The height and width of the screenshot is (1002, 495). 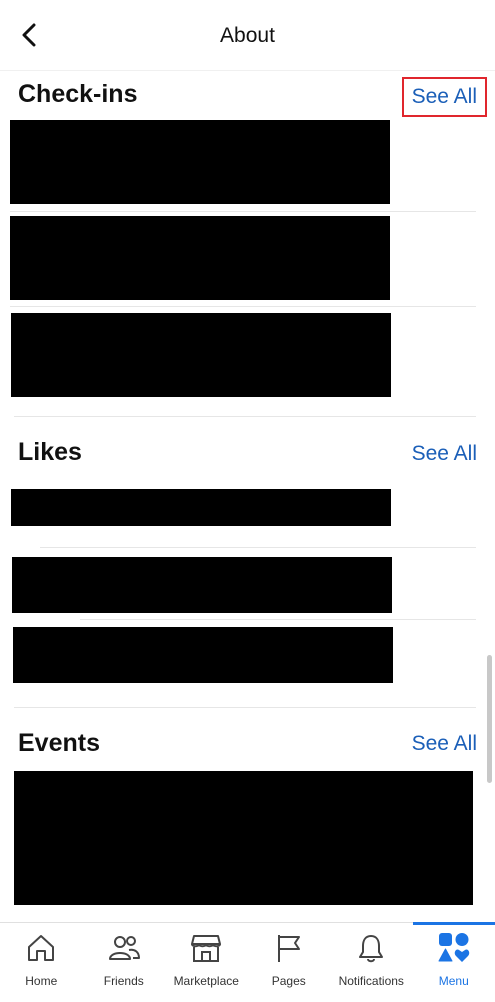 I want to click on tab-marketplace: Marketplace, so click(x=206, y=962).